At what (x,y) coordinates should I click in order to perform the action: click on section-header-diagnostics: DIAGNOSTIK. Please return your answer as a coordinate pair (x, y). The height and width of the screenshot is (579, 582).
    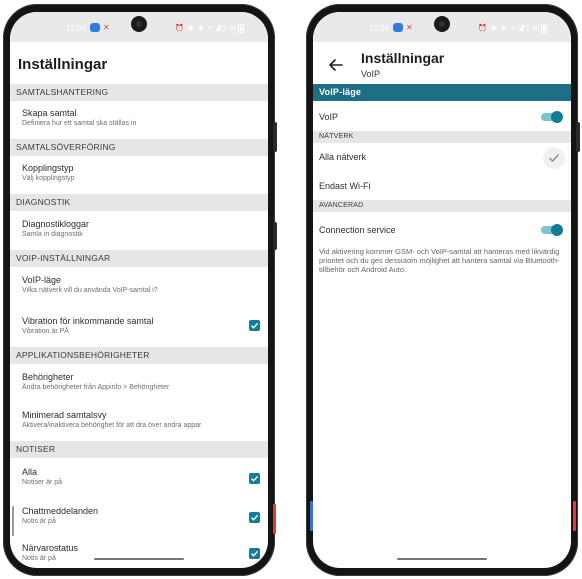
    Looking at the image, I should click on (139, 202).